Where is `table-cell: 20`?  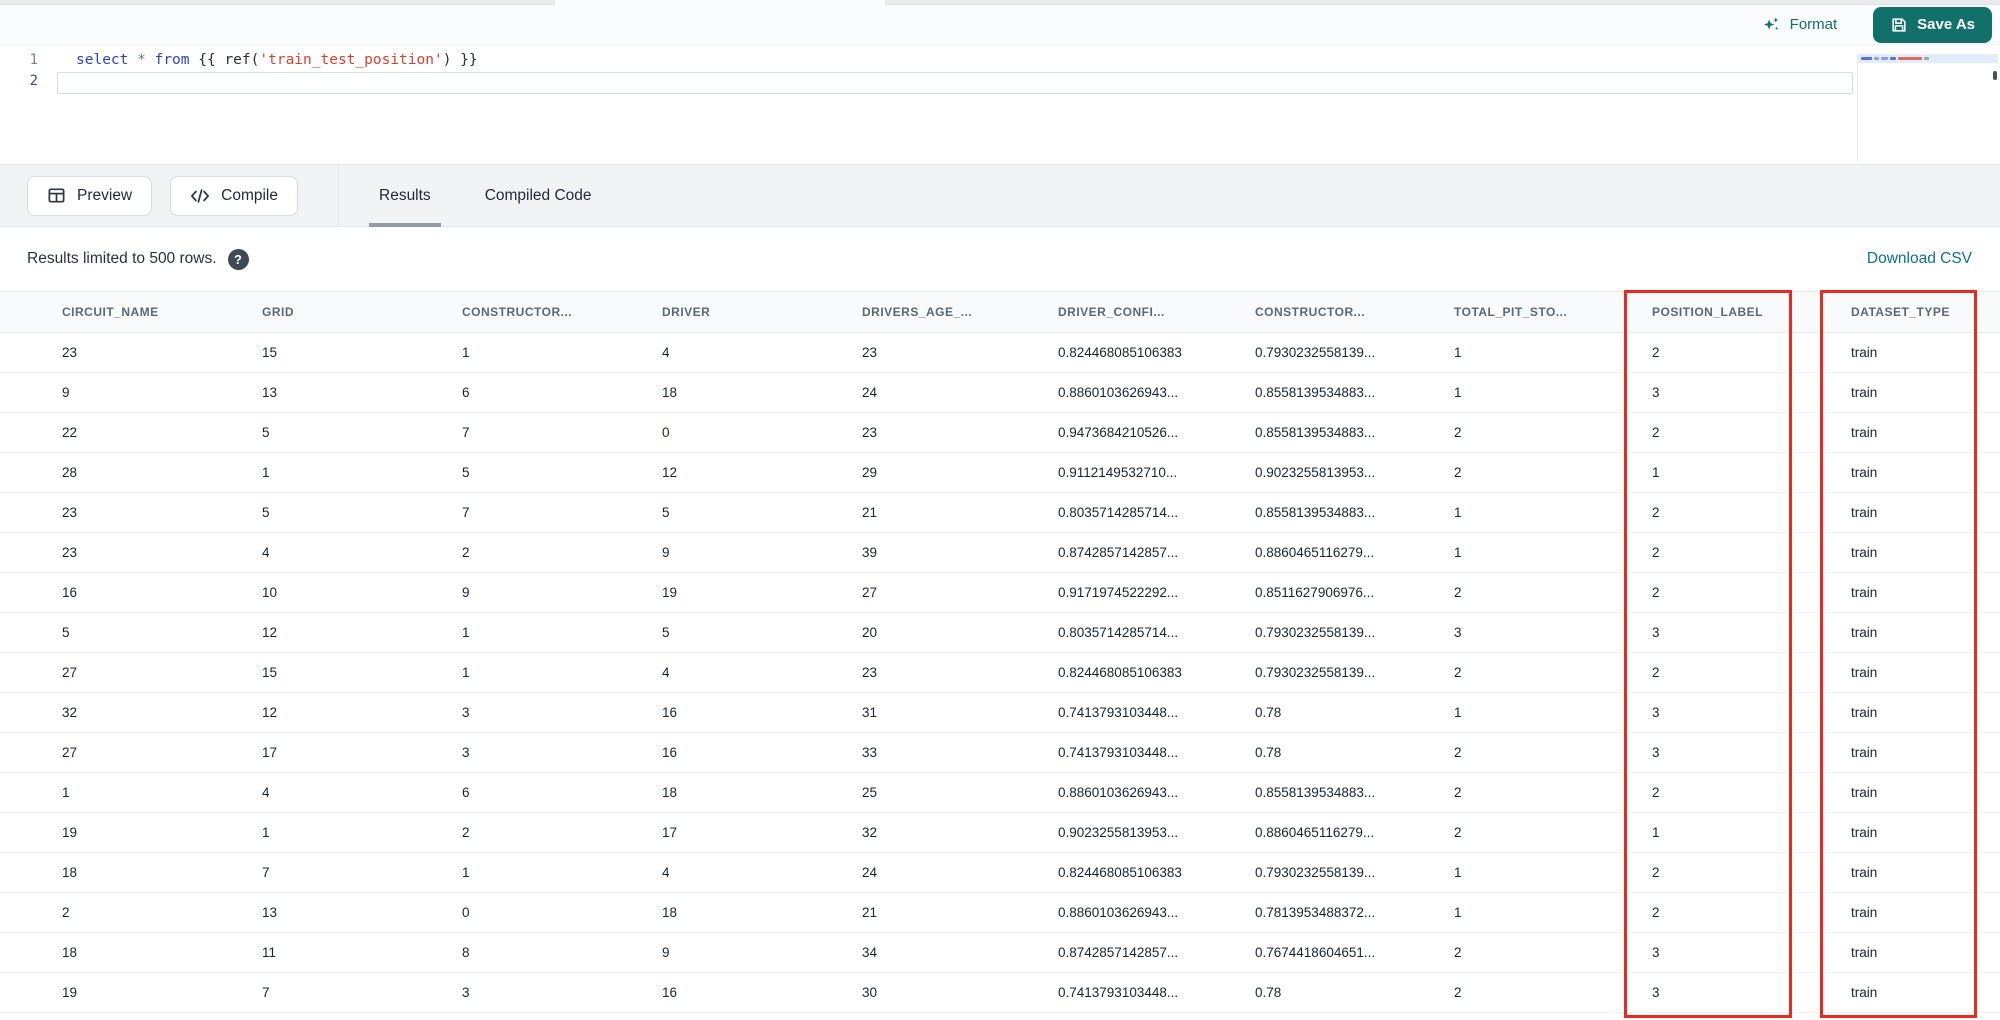 table-cell: 20 is located at coordinates (870, 632).